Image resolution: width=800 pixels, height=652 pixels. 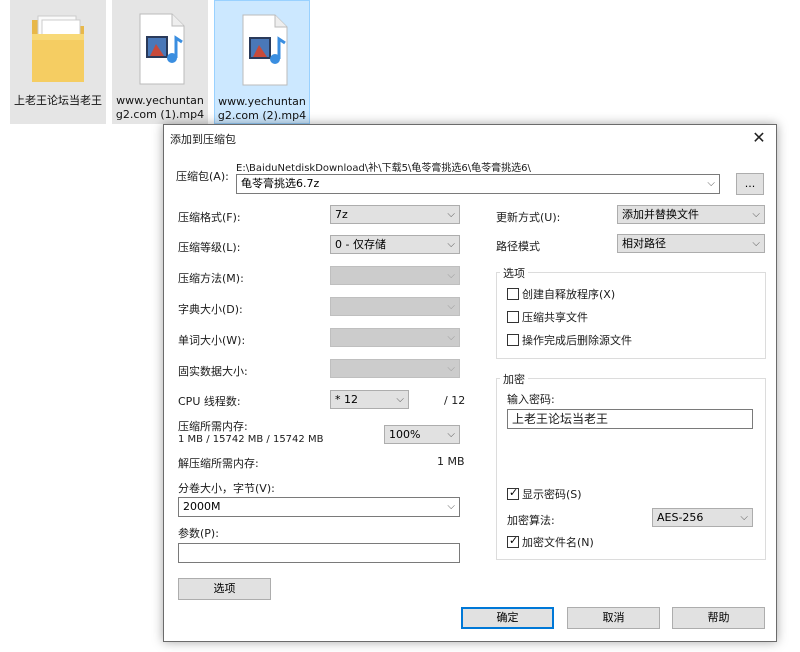 What do you see at coordinates (478, 184) in the screenshot?
I see `archive-name-combo: 龟苓膏挑选6.7z ⌵` at bounding box center [478, 184].